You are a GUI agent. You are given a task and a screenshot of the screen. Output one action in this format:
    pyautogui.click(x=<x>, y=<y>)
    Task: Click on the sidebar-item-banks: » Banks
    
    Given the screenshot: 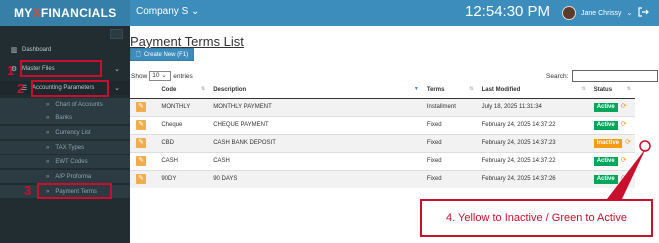 What is the action you would take?
    pyautogui.click(x=65, y=117)
    